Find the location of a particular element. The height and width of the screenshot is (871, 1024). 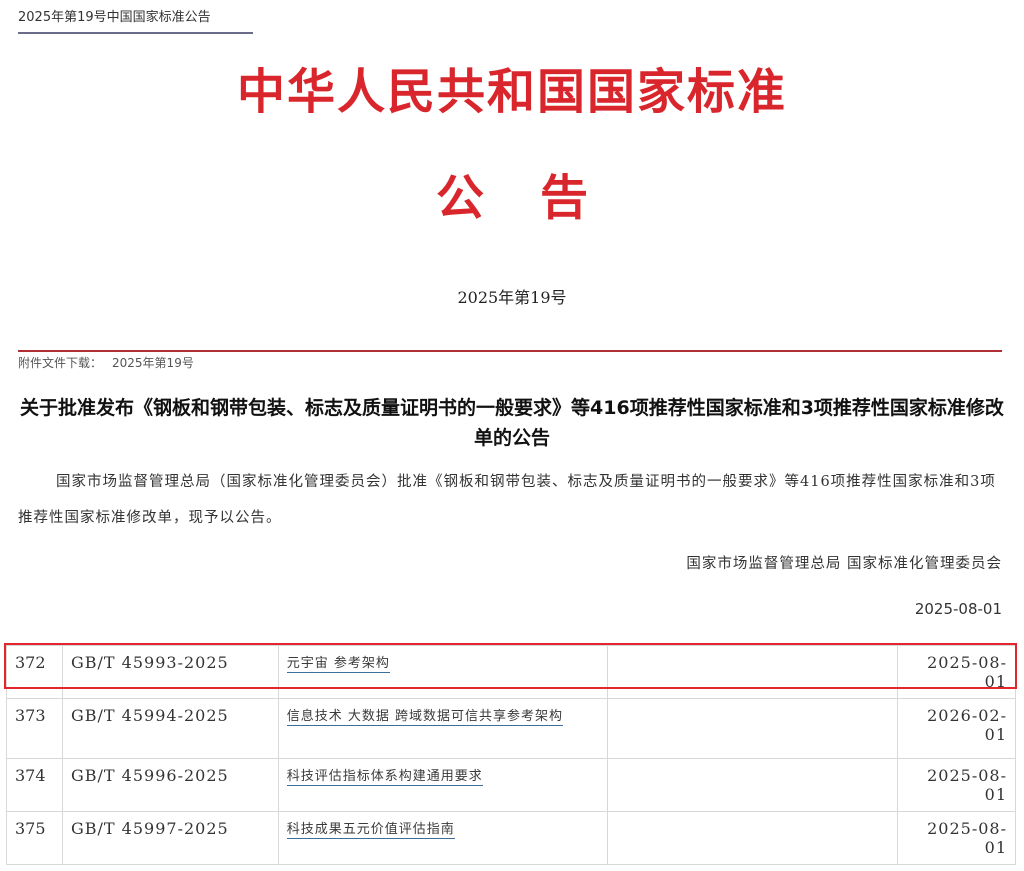

row-number: 372 is located at coordinates (34, 672).